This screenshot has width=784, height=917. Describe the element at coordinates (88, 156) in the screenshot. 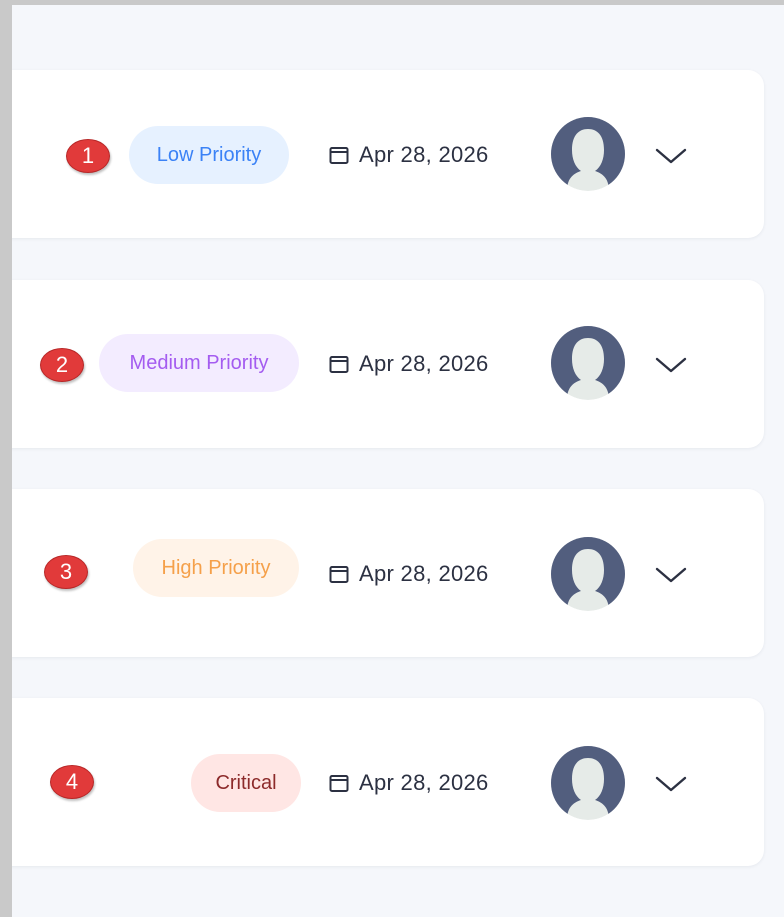

I see `task-number-badge: 1` at that location.